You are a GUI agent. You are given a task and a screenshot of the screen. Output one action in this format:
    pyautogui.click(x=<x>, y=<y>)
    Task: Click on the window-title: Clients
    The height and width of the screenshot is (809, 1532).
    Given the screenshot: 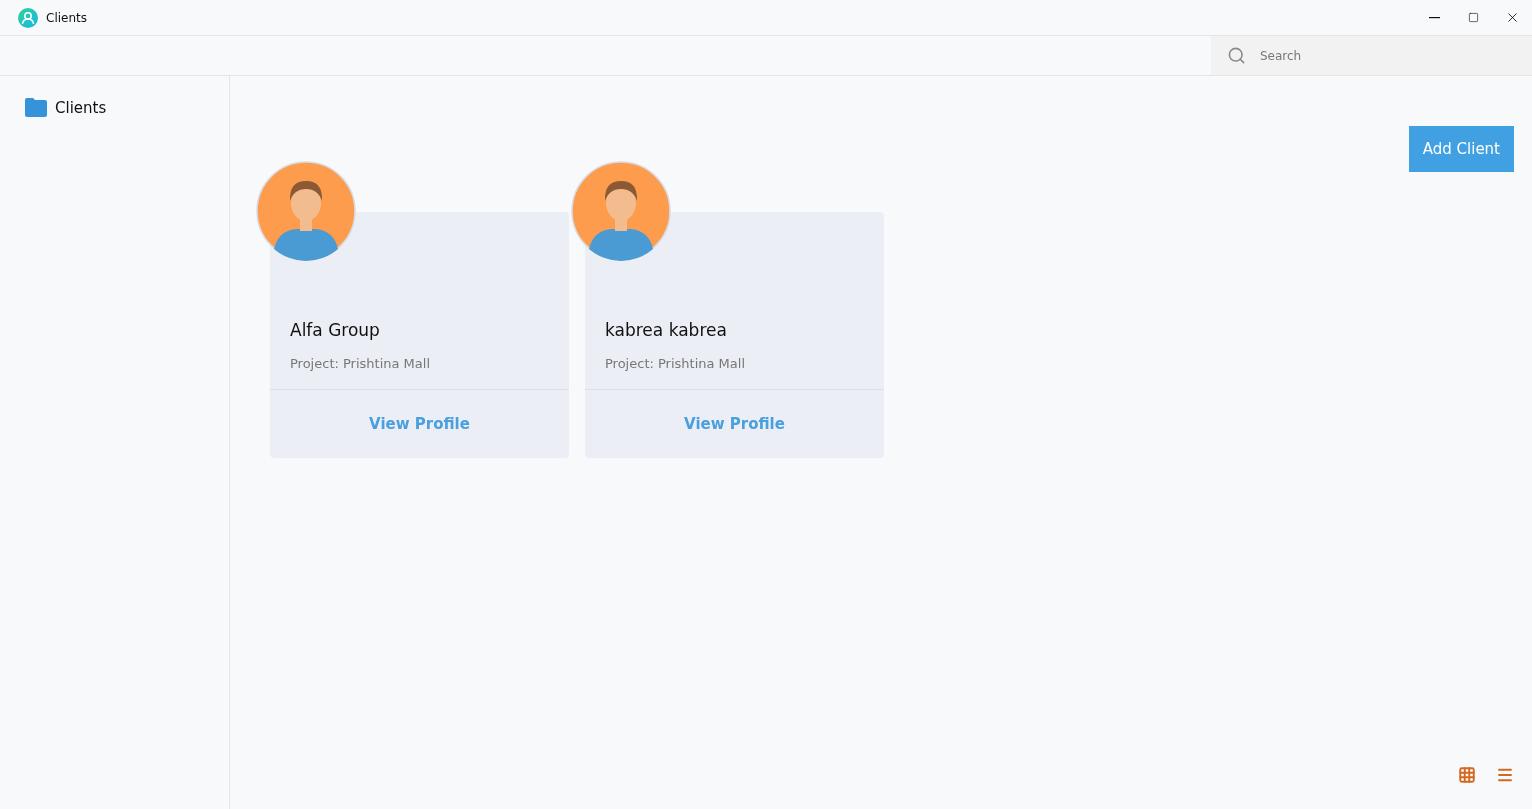 What is the action you would take?
    pyautogui.click(x=67, y=17)
    